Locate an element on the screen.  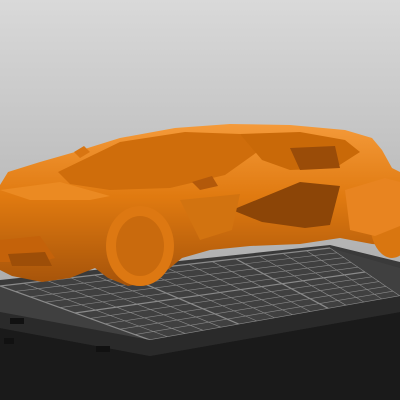
car-front-splitter is located at coordinates (30, 259).